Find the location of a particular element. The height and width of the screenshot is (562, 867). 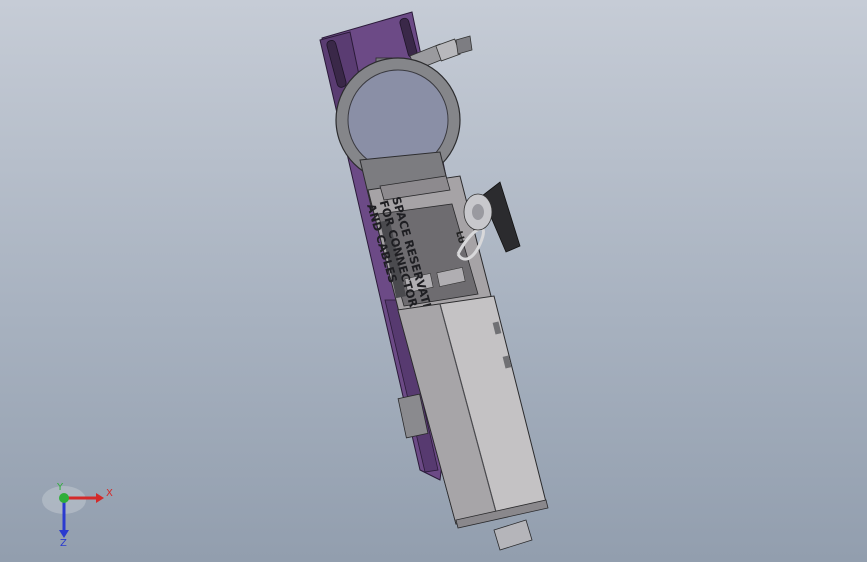

coordinate-triad: X Y Z is located at coordinates (85, 513).